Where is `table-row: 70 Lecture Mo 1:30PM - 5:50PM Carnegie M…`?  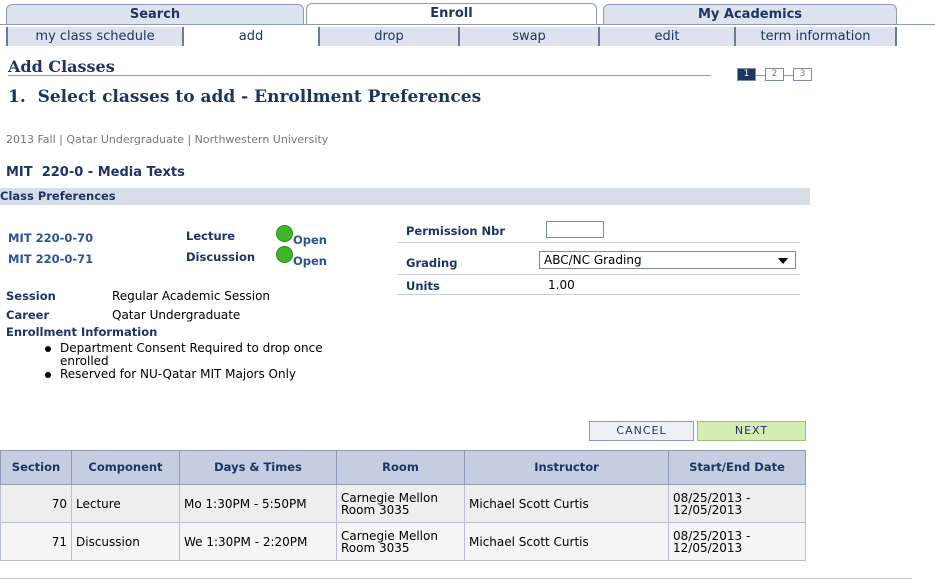 table-row: 70 Lecture Mo 1:30PM - 5:50PM Carnegie M… is located at coordinates (403, 503).